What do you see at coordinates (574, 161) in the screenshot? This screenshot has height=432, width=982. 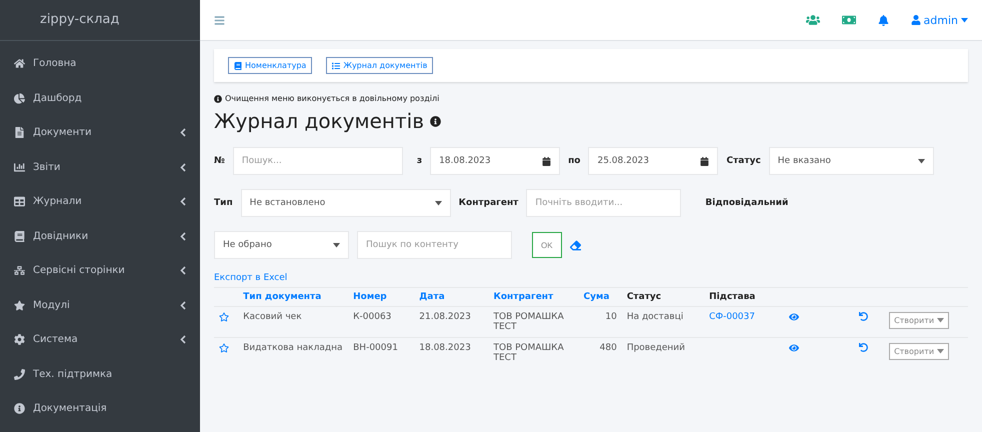 I see `field-label: по` at bounding box center [574, 161].